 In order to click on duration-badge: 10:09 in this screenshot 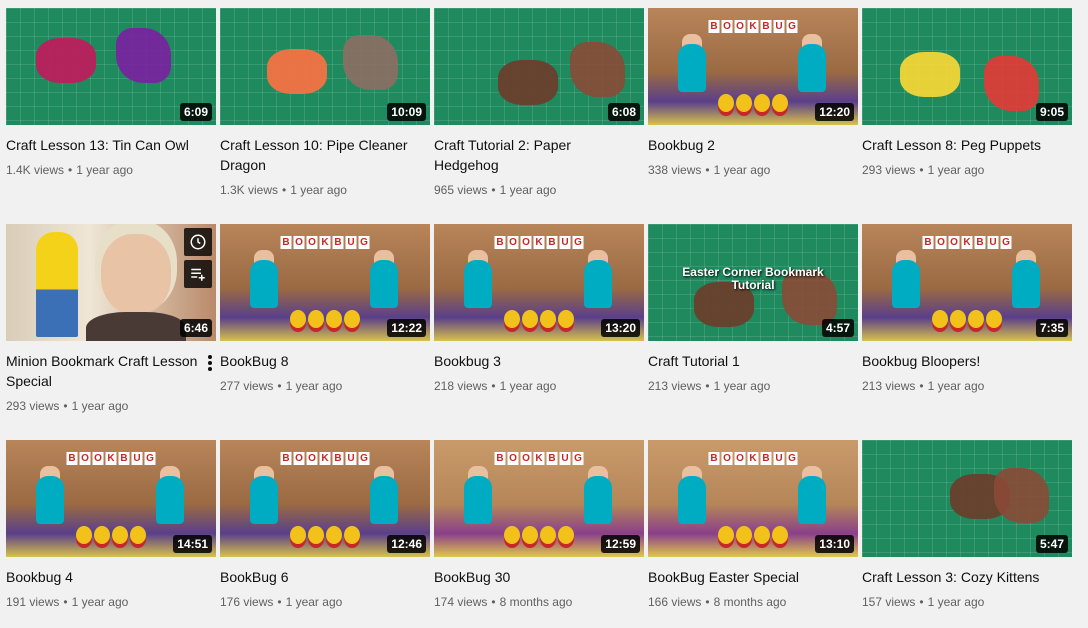, I will do `click(406, 112)`.